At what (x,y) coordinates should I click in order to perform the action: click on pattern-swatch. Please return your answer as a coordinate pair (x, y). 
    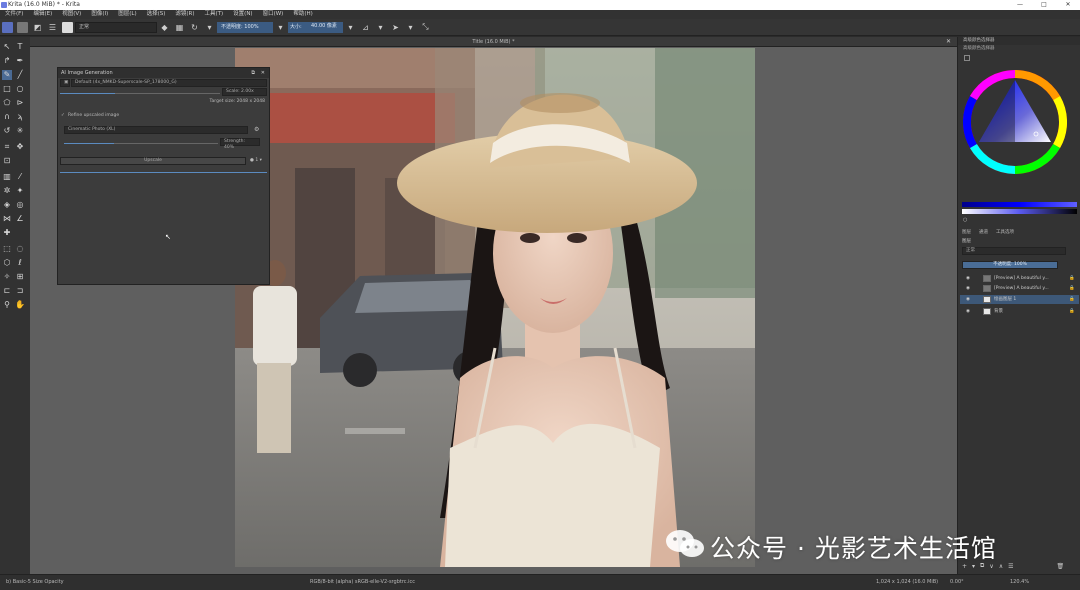
    Looking at the image, I should click on (22, 27).